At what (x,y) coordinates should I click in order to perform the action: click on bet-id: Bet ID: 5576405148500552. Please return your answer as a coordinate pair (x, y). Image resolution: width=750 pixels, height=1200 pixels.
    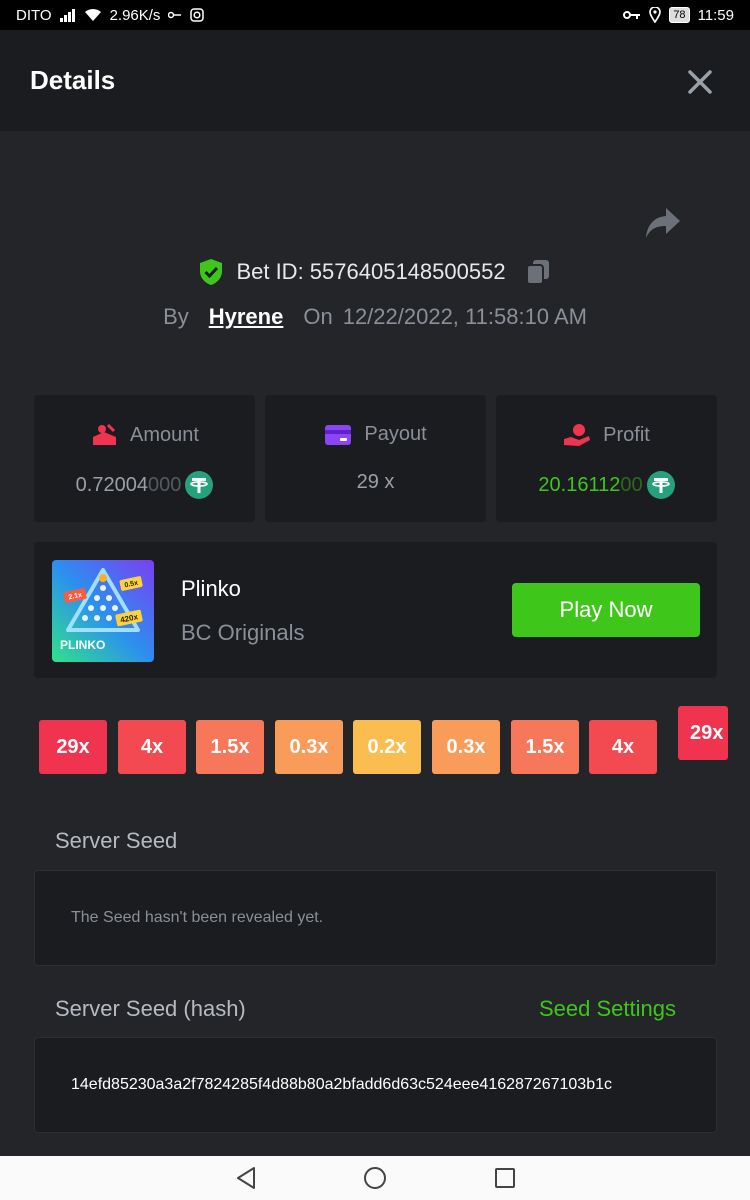
    Looking at the image, I should click on (371, 271).